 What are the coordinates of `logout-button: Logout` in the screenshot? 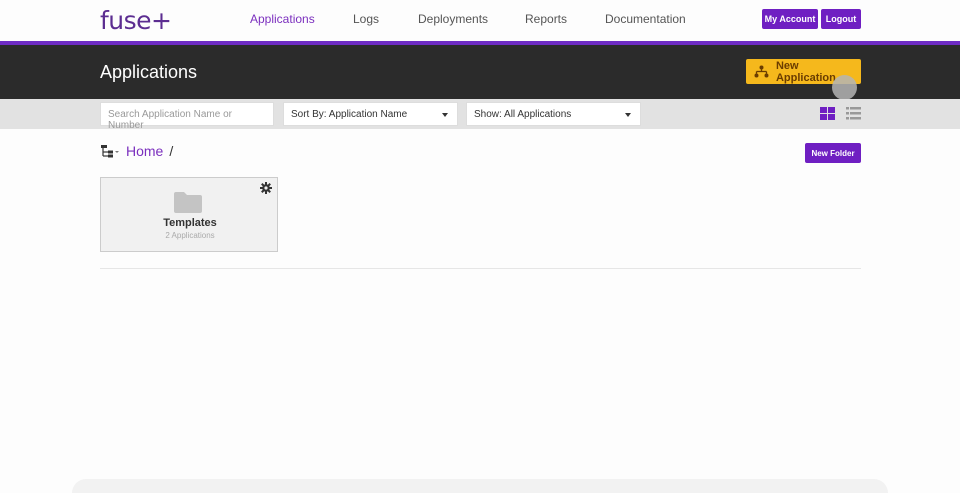 It's located at (841, 19).